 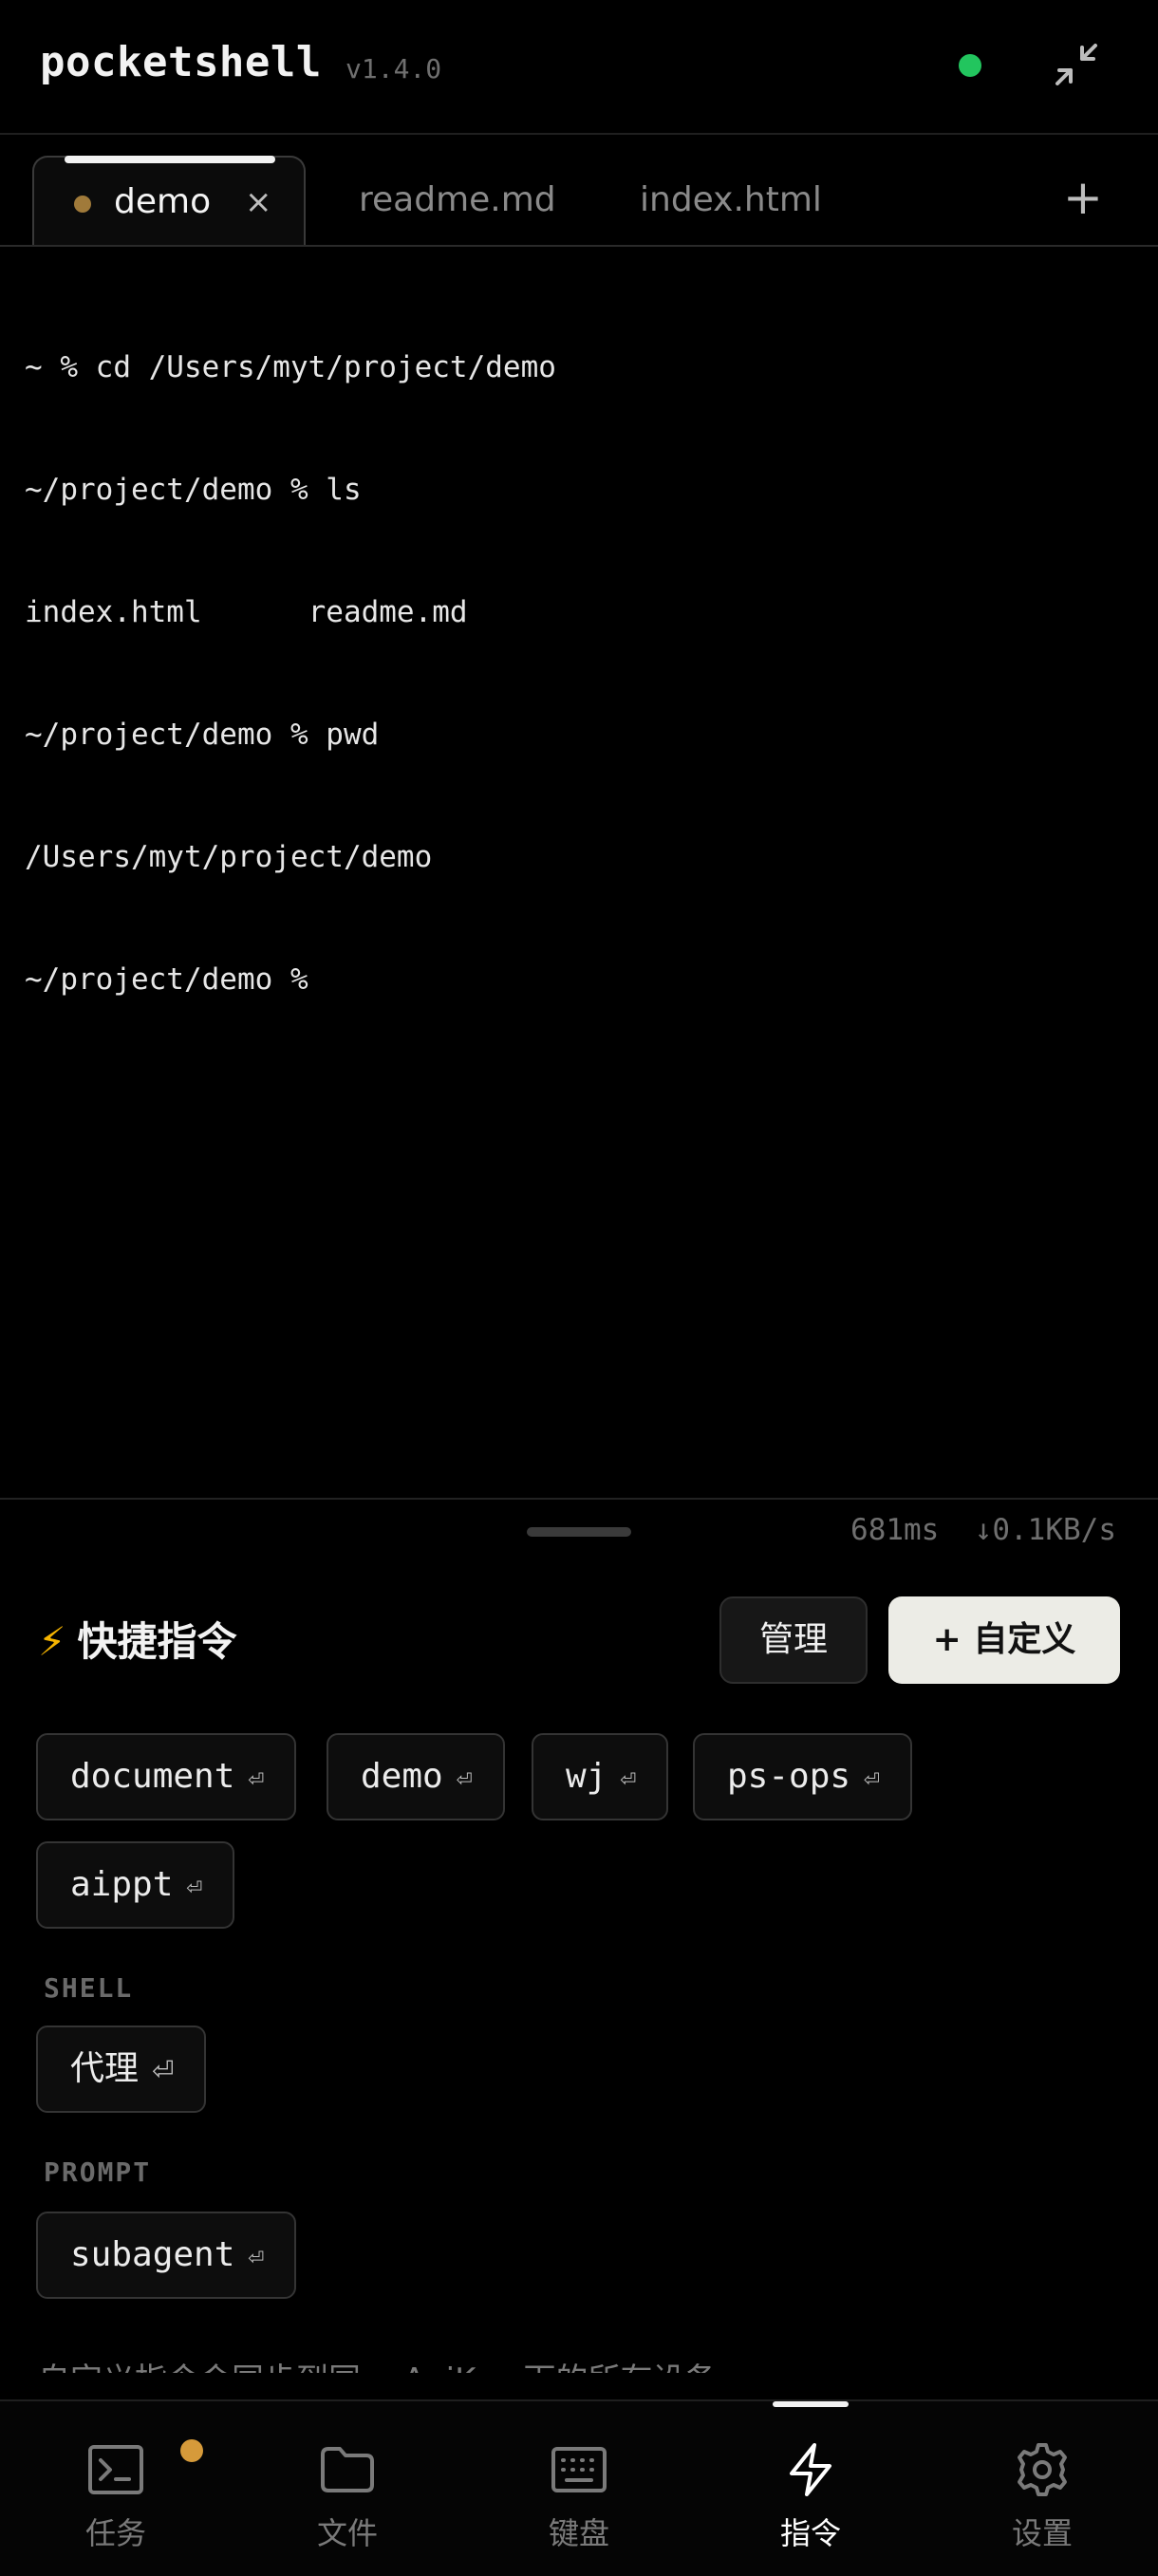 What do you see at coordinates (810, 2533) in the screenshot?
I see `nav-label: 指令` at bounding box center [810, 2533].